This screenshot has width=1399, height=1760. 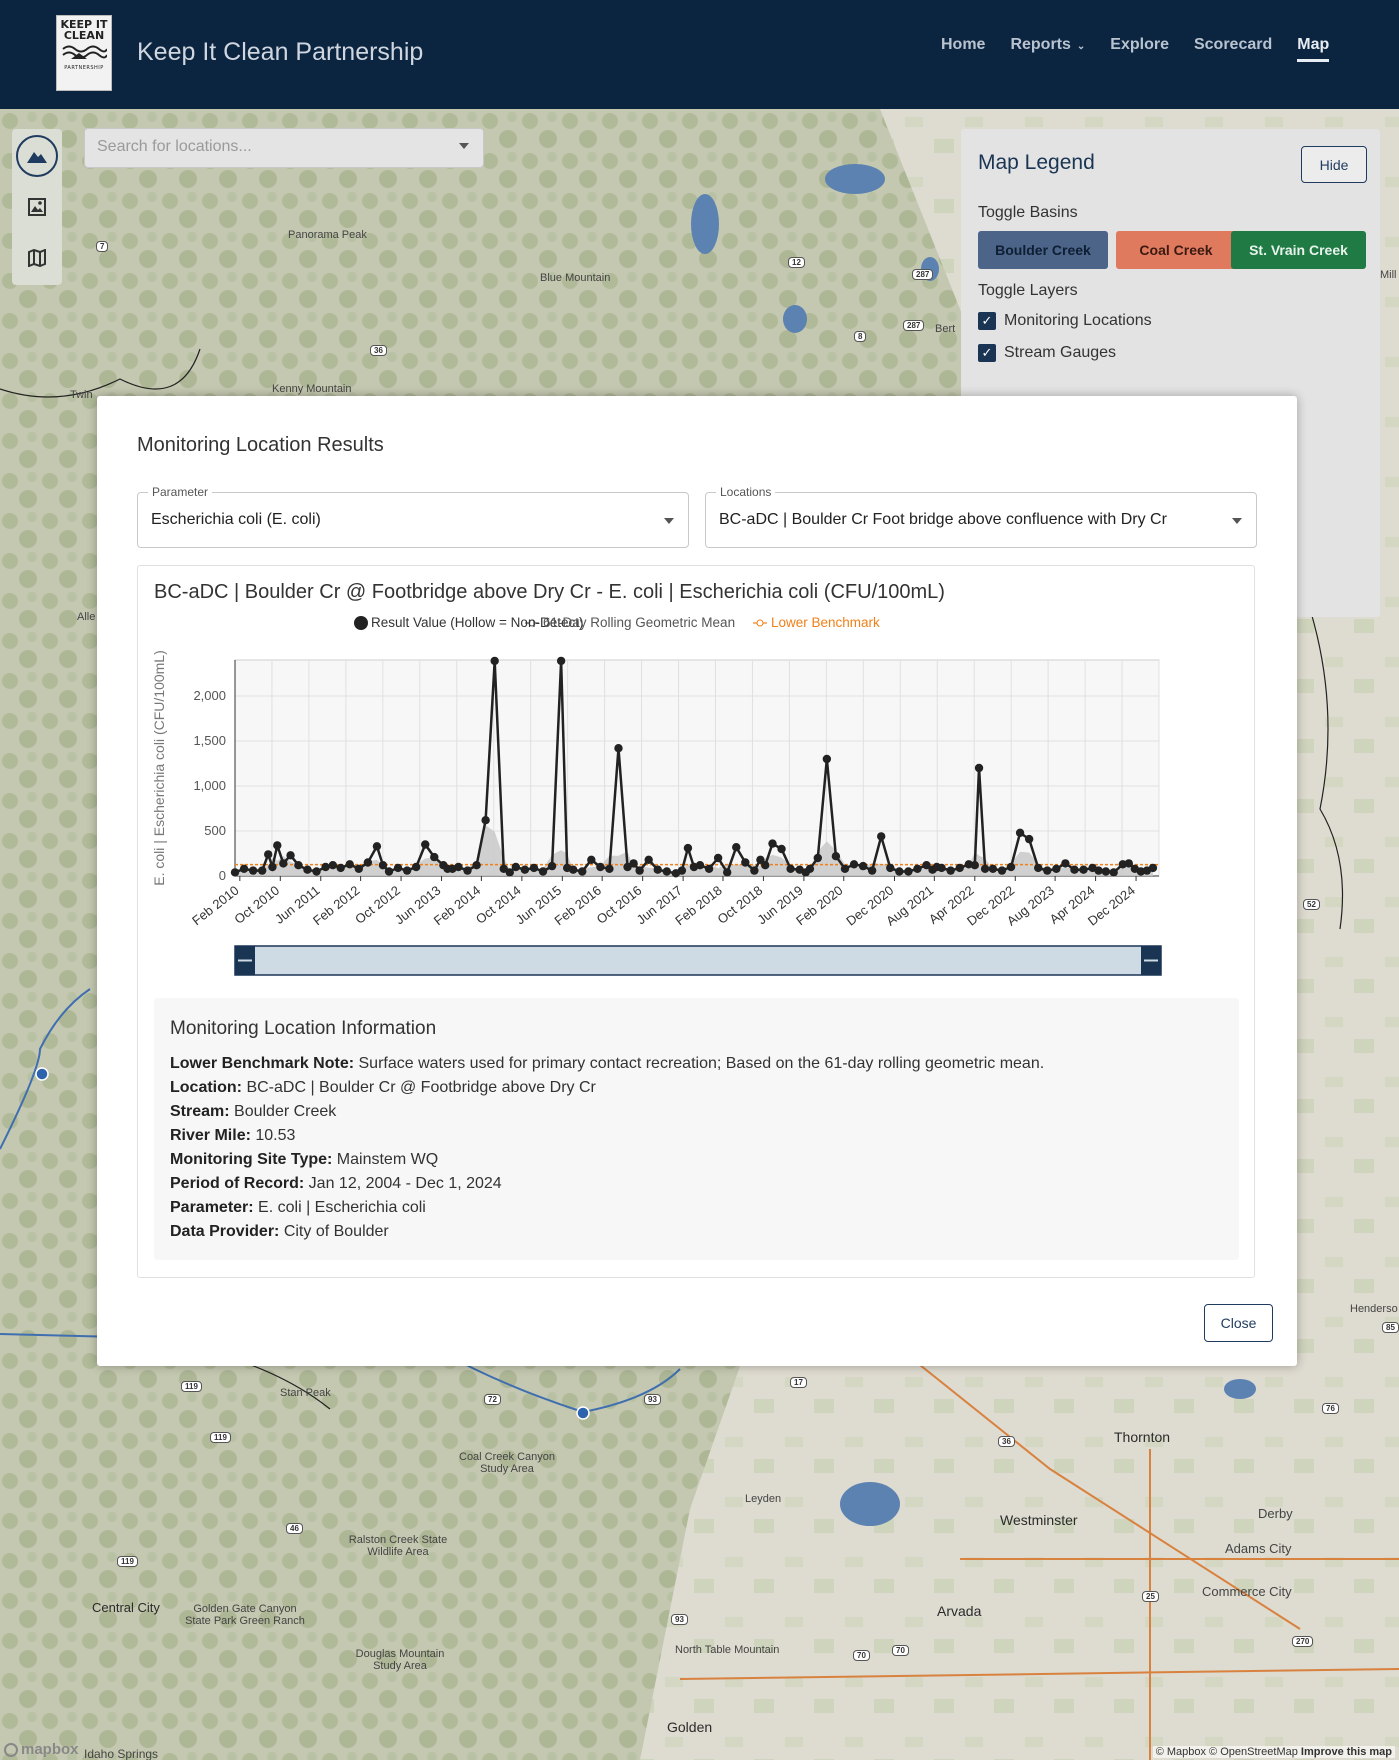 What do you see at coordinates (1346, 1752) in the screenshot?
I see `improve-map-link: Improve this map` at bounding box center [1346, 1752].